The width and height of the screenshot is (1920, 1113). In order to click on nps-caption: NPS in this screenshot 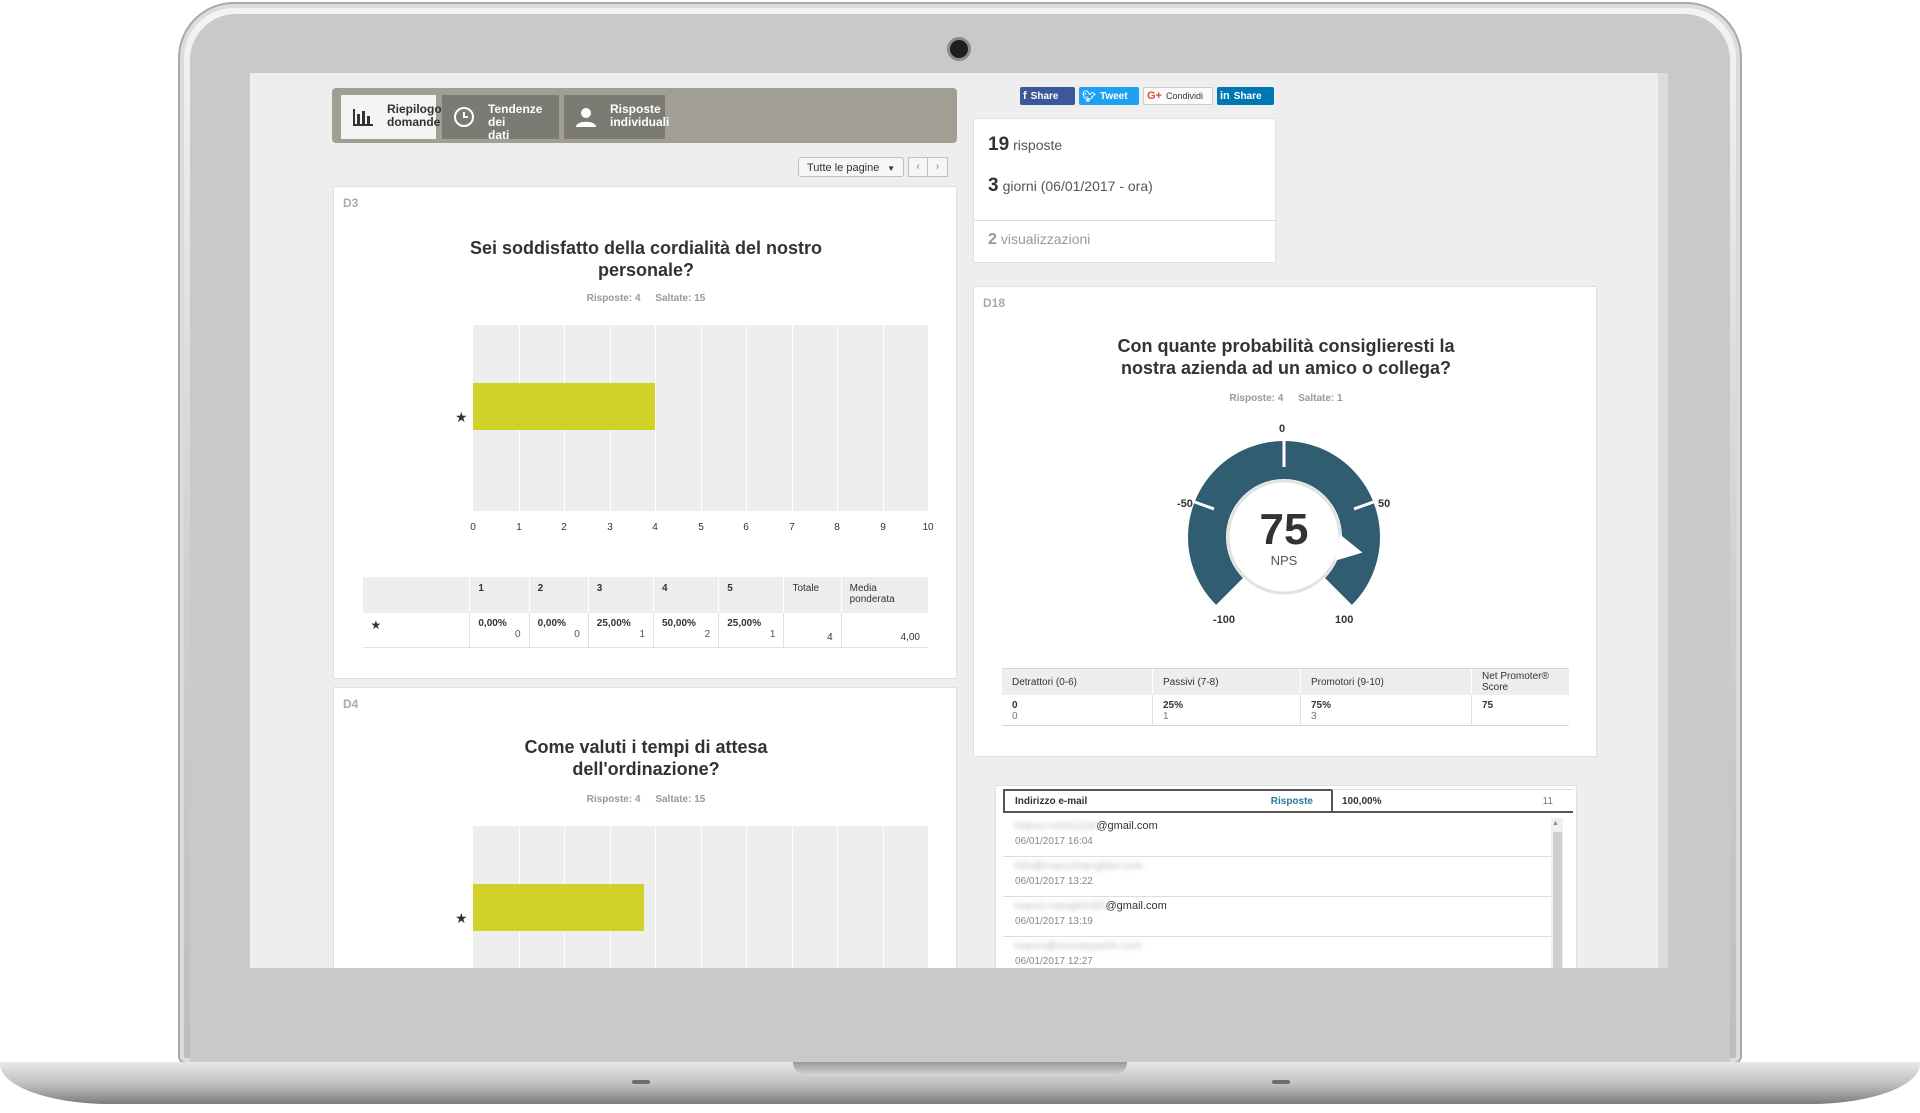, I will do `click(1284, 560)`.